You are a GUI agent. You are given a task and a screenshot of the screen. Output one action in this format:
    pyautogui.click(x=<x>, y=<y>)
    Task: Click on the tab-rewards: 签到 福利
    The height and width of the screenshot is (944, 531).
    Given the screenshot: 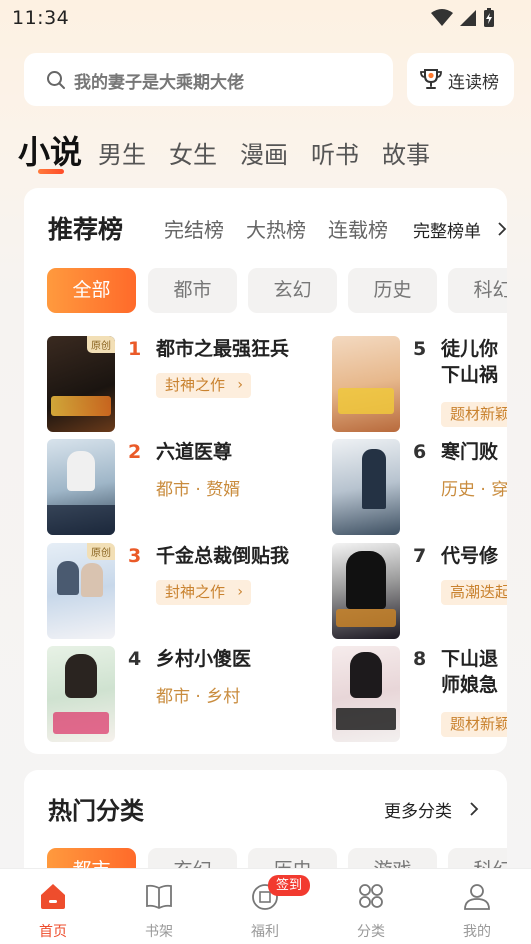 What is the action you would take?
    pyautogui.click(x=265, y=906)
    